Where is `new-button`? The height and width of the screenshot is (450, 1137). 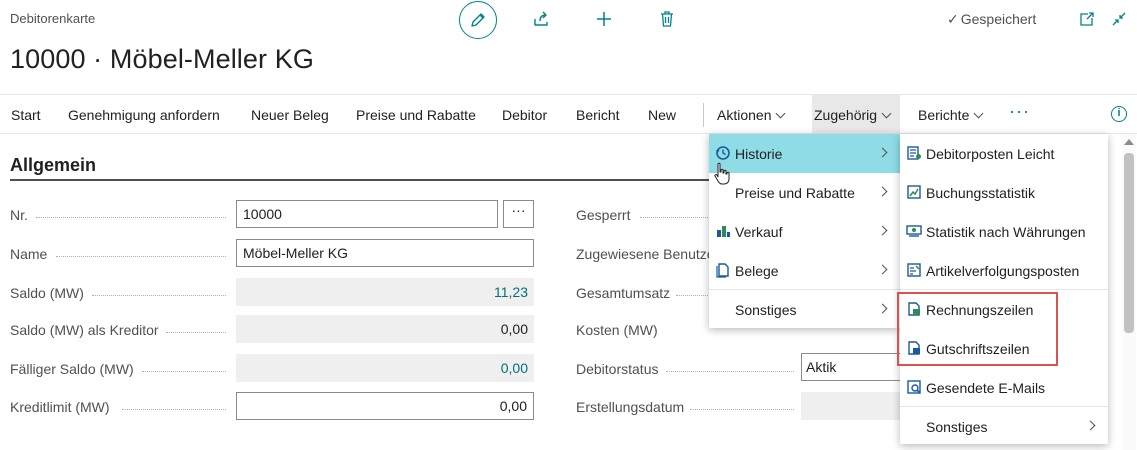
new-button is located at coordinates (604, 19).